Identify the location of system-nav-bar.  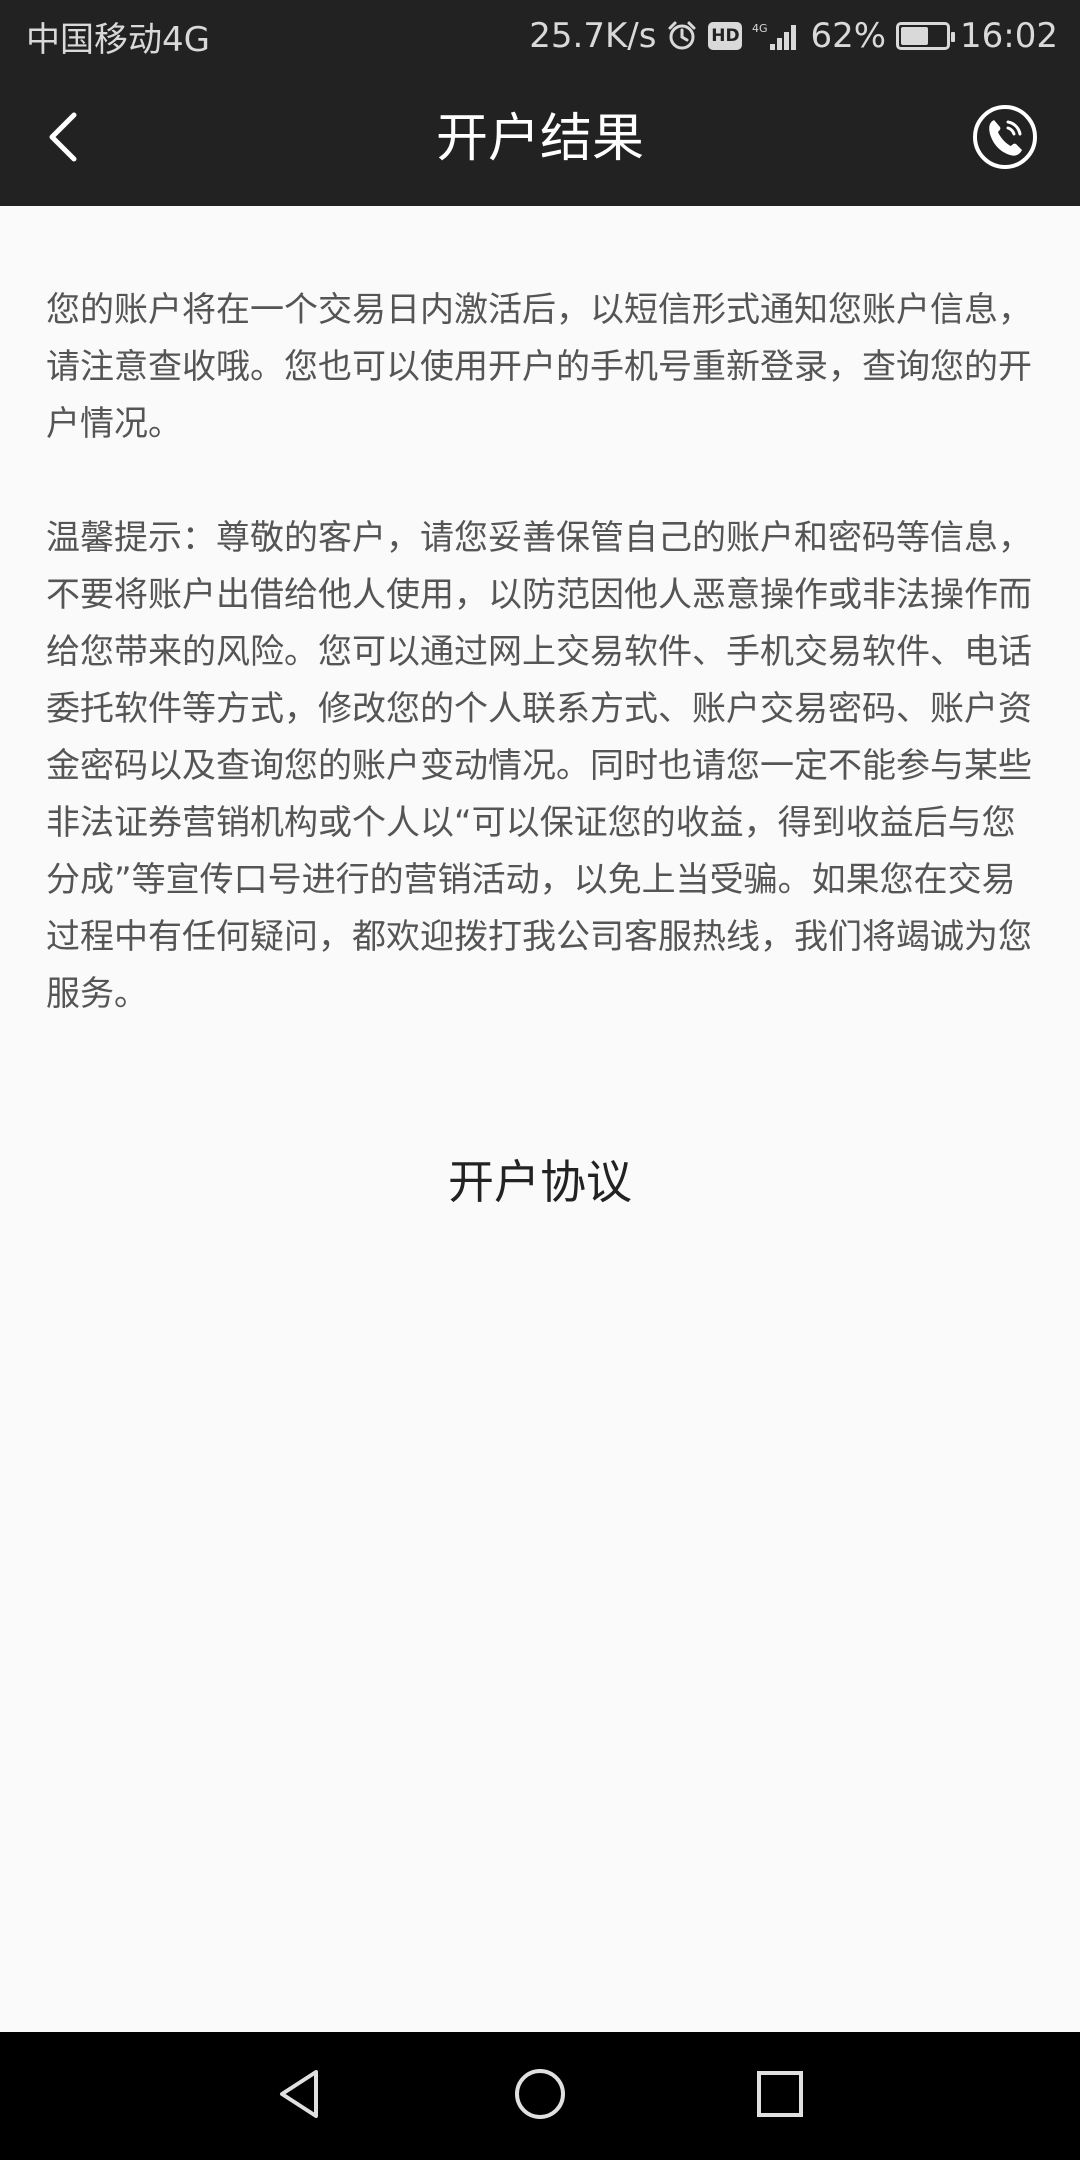
(540, 2096).